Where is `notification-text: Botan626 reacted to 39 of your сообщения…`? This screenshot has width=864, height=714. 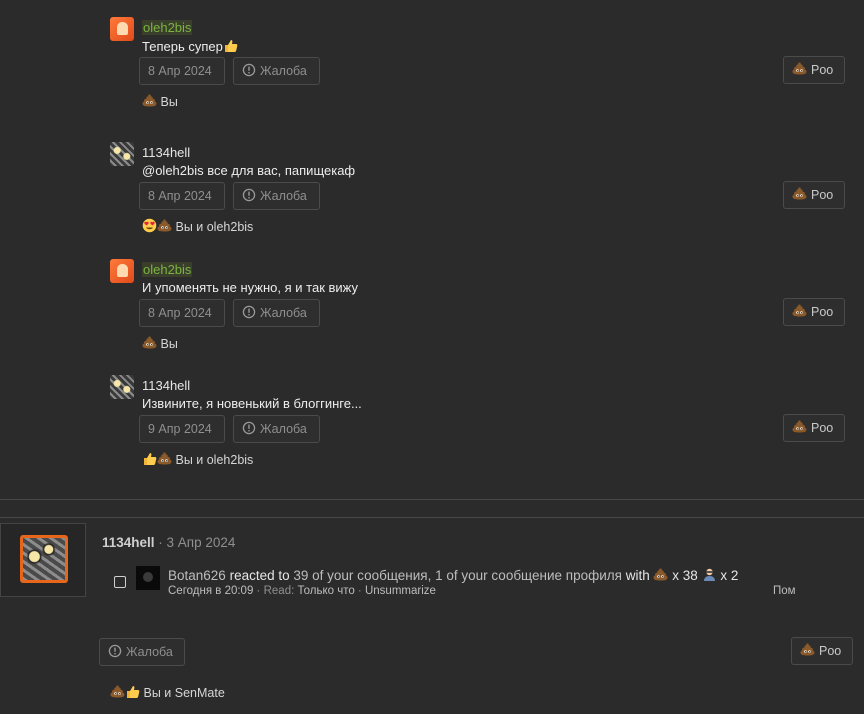
notification-text: Botan626 reacted to 39 of your сообщения… is located at coordinates (453, 575).